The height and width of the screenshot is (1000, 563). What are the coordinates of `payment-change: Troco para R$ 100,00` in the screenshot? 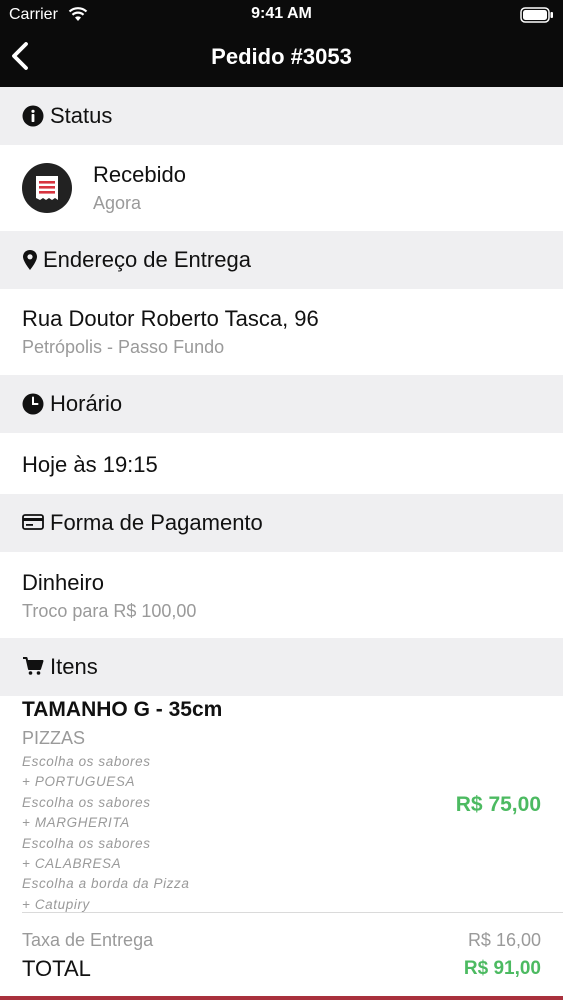 It's located at (109, 611).